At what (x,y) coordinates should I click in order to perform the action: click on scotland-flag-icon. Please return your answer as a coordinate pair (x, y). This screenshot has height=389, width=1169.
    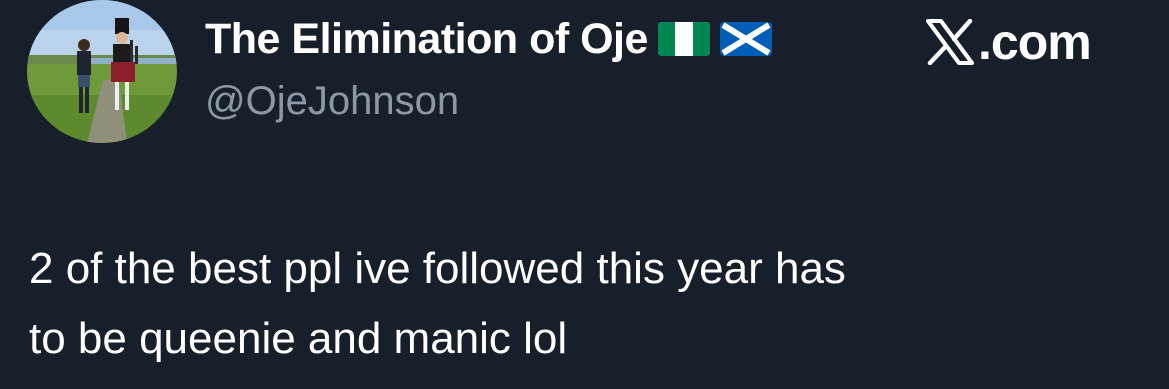
    Looking at the image, I should click on (745, 39).